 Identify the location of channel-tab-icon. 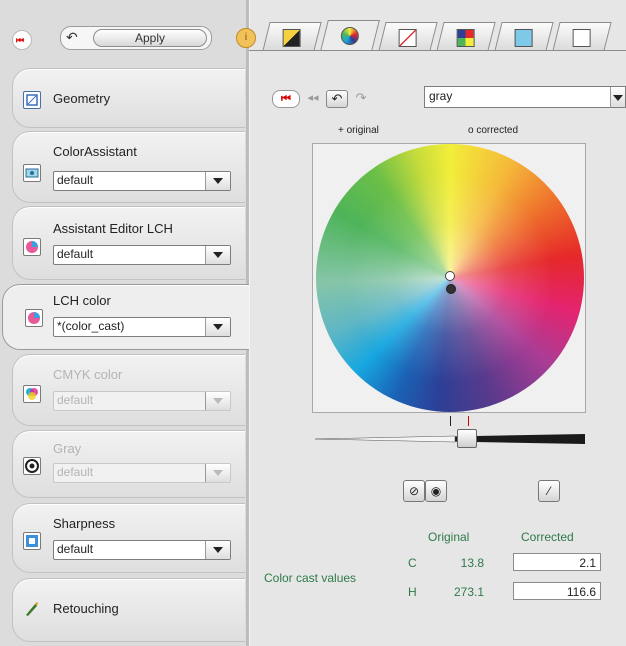
(523, 38).